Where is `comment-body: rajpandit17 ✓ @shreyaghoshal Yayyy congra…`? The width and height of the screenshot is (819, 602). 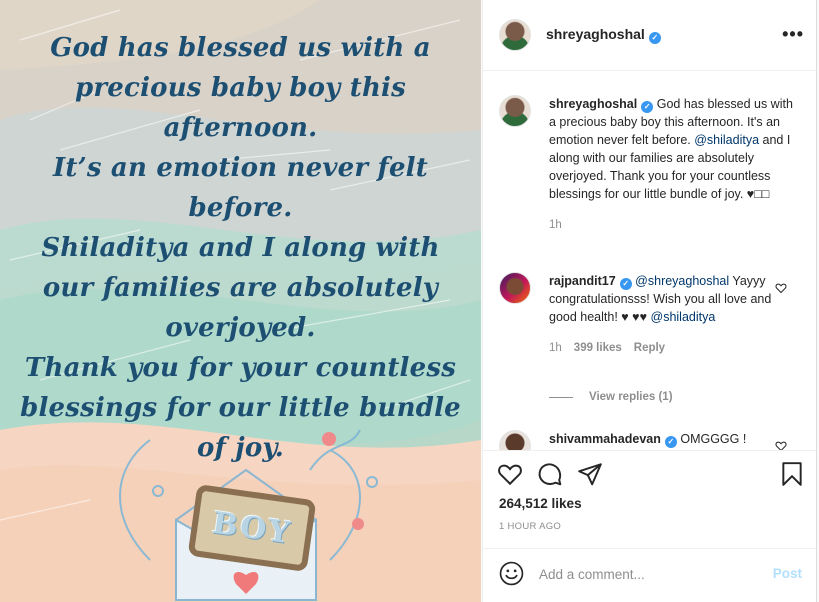 comment-body: rajpandit17 ✓ @shreyaghoshal Yayyy congra… is located at coordinates (674, 314).